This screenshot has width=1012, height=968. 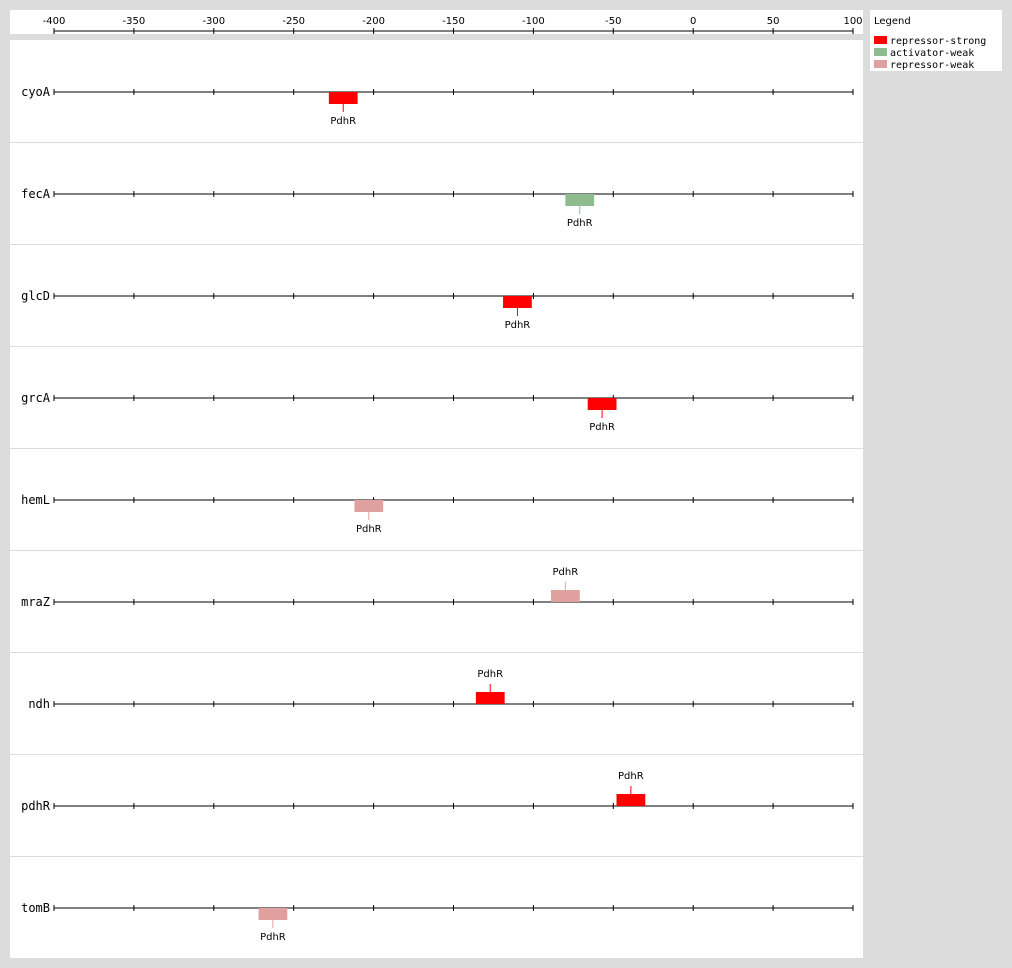 I want to click on legend-item-label: repressor-strong, so click(x=938, y=41).